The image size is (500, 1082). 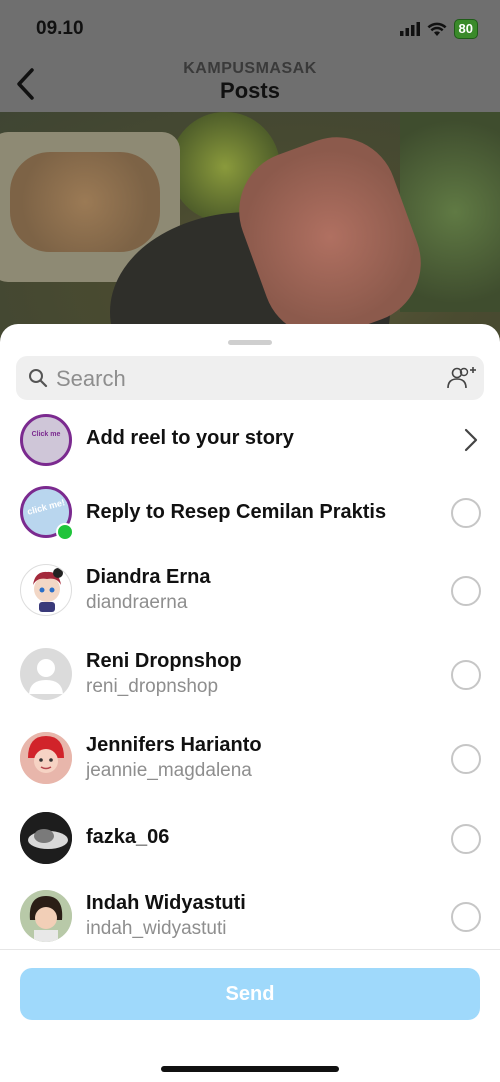 I want to click on contact-name: Diandra Erna, so click(x=148, y=577).